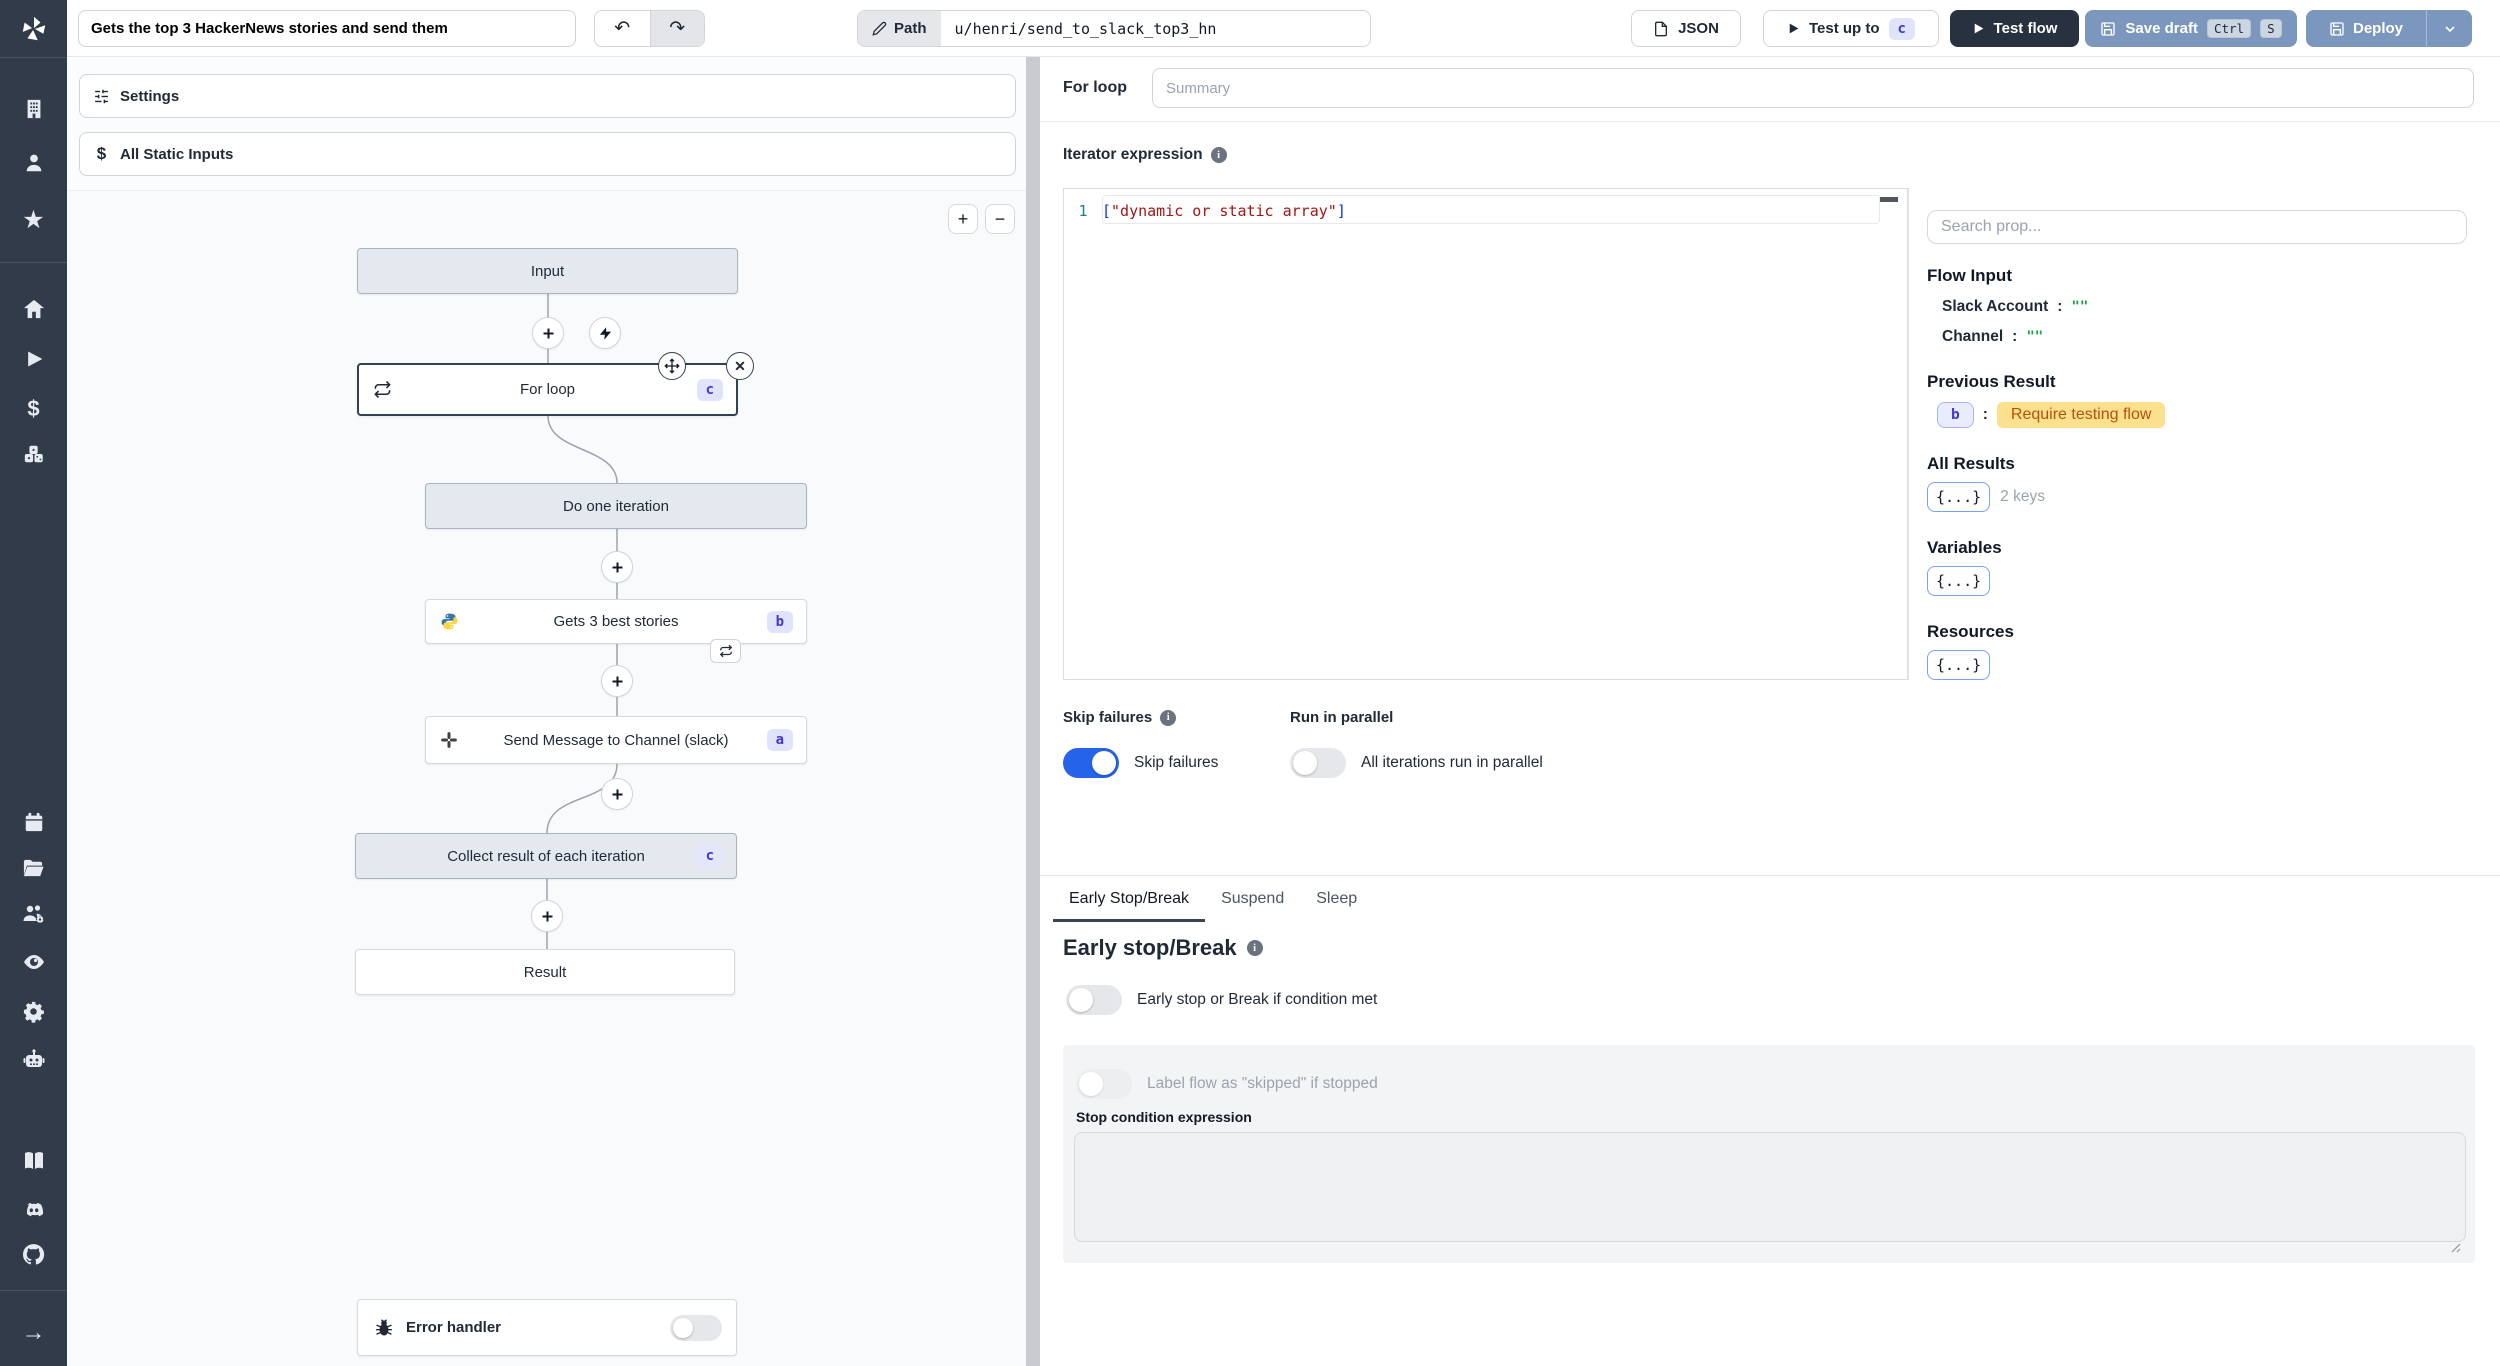 Image resolution: width=2500 pixels, height=1366 pixels. Describe the element at coordinates (33, 163) in the screenshot. I see `user-icon` at that location.